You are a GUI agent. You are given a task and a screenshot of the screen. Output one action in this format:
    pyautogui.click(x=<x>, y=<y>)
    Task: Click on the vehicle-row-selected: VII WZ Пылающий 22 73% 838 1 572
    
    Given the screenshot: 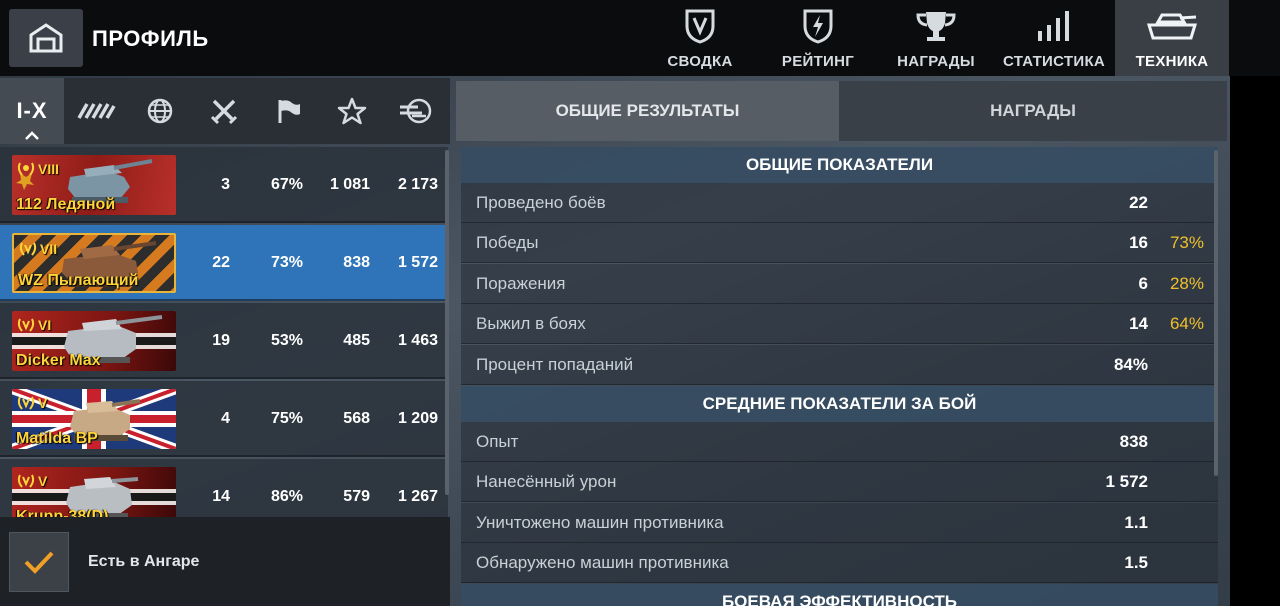 What is the action you would take?
    pyautogui.click(x=224, y=263)
    